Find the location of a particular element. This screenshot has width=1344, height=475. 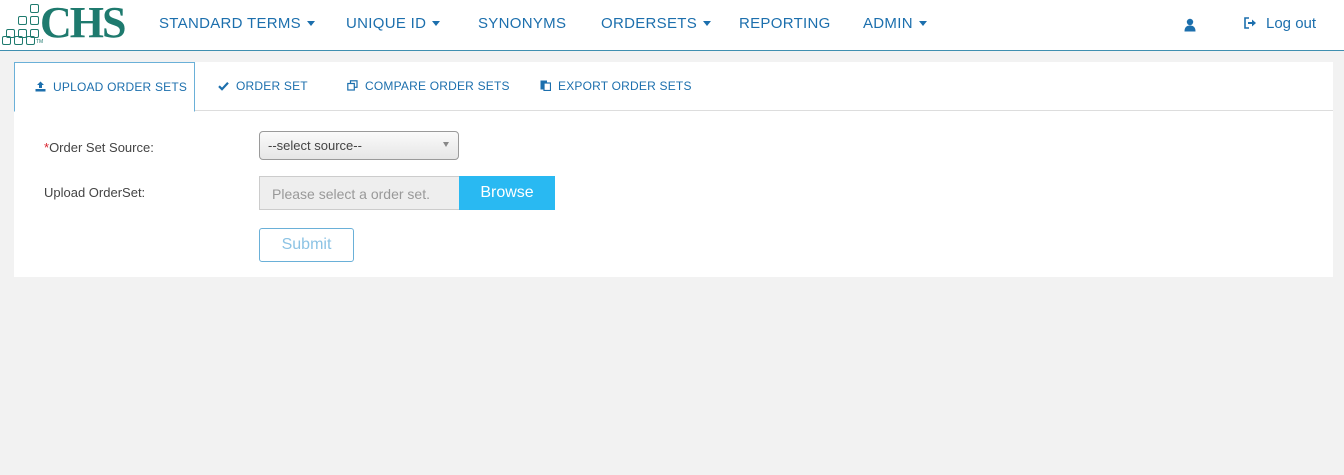

trademark-mark: TM is located at coordinates (40, 42).